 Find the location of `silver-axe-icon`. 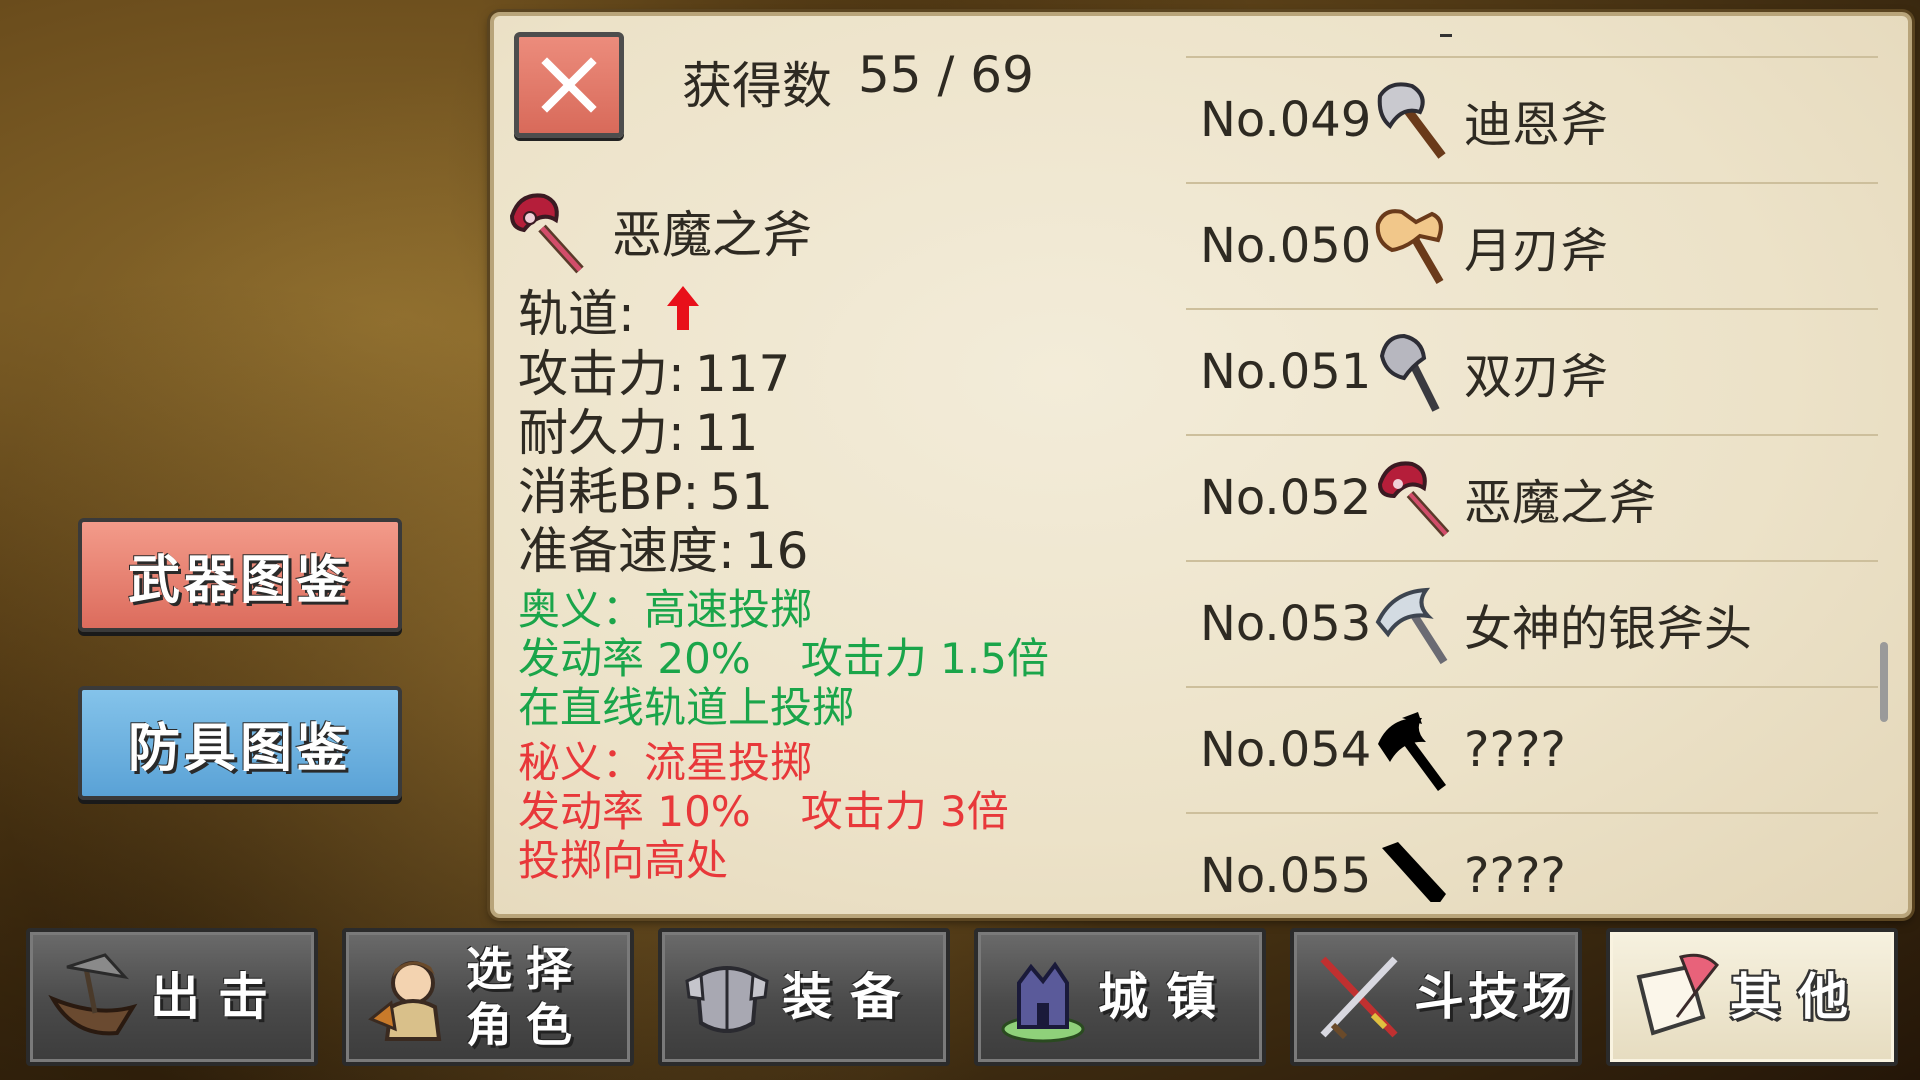

silver-axe-icon is located at coordinates (1414, 624).